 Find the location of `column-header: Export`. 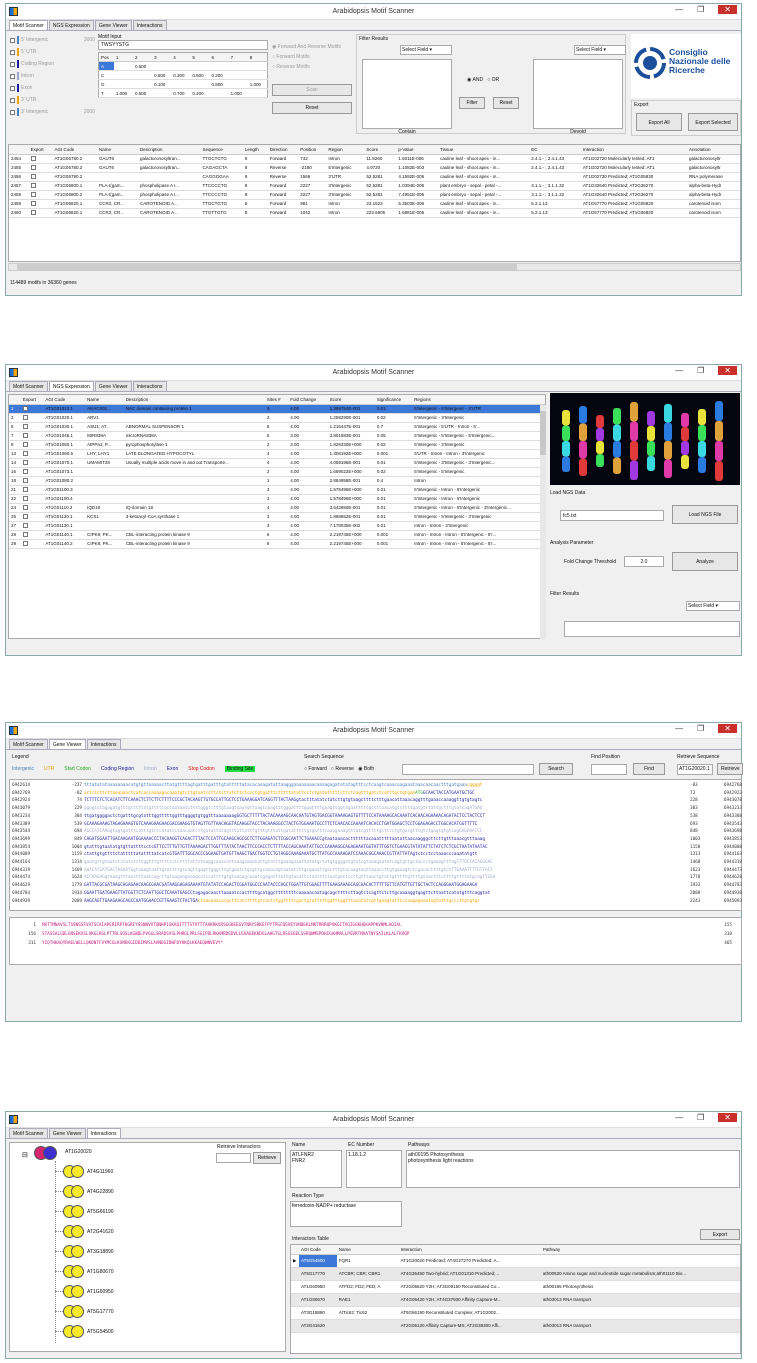

column-header: Export is located at coordinates (40, 150).